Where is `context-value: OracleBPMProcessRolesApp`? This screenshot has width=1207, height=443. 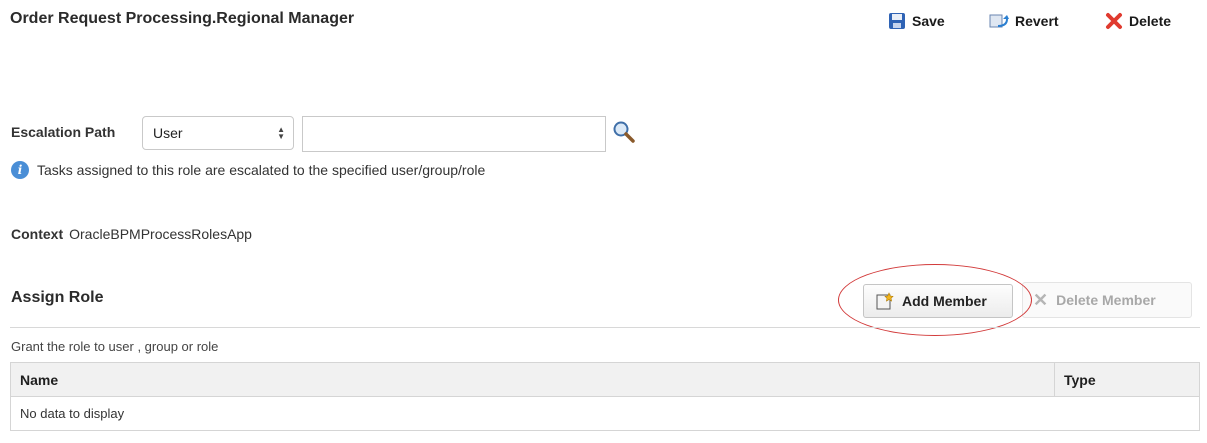
context-value: OracleBPMProcessRolesApp is located at coordinates (160, 234).